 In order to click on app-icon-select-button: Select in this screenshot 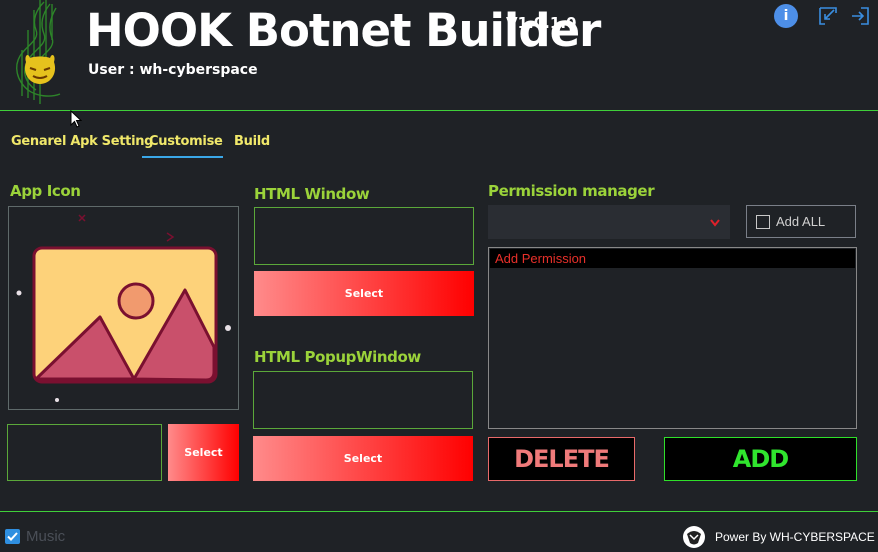, I will do `click(203, 452)`.